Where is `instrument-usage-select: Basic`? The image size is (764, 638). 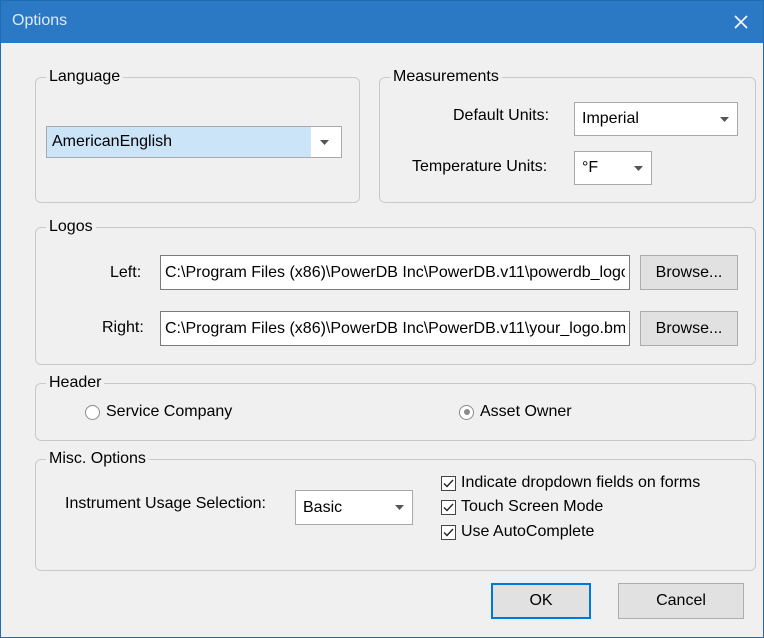 instrument-usage-select: Basic is located at coordinates (354, 507).